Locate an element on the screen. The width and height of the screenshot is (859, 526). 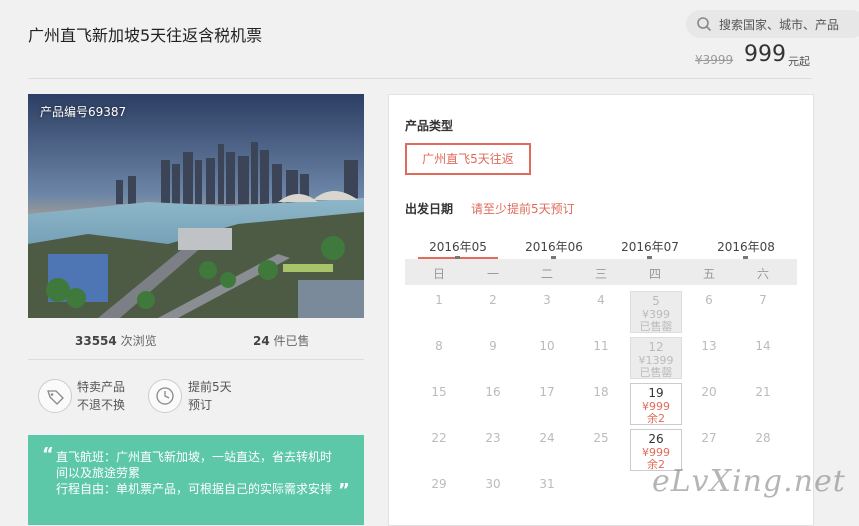
weekday-wed: 三 is located at coordinates (600, 274).